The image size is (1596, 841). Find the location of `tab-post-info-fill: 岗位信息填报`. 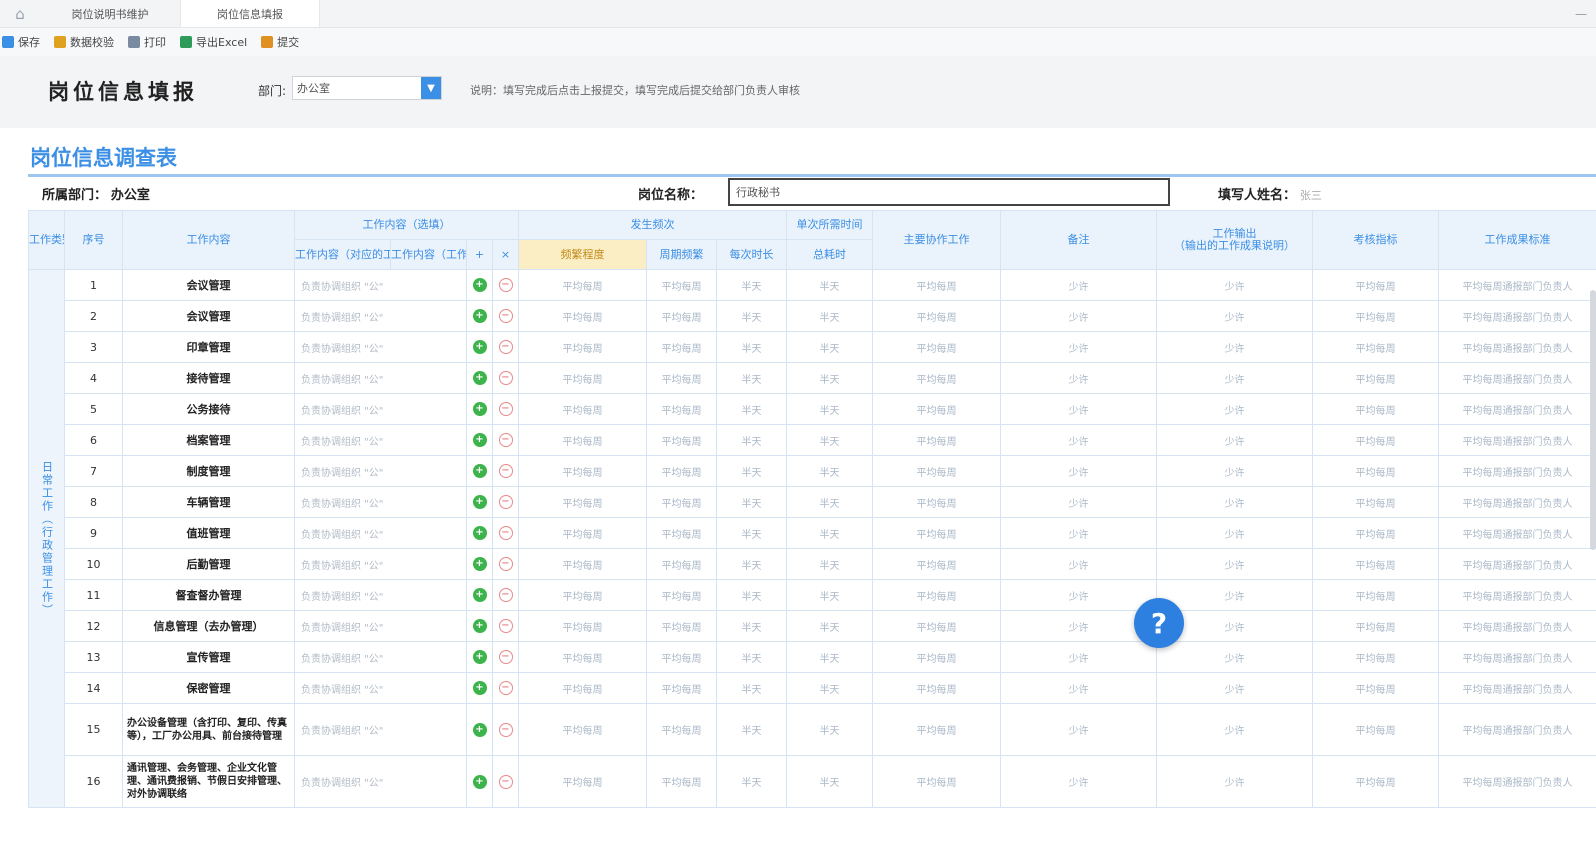

tab-post-info-fill: 岗位信息填报 is located at coordinates (250, 13).